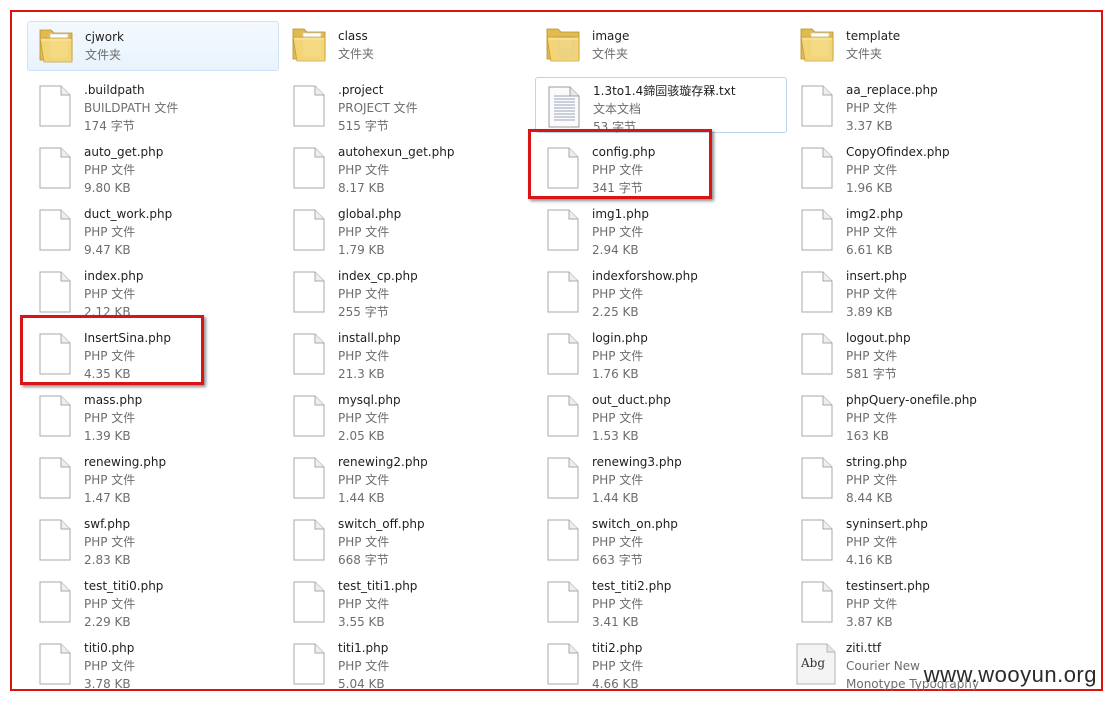 This screenshot has width=1117, height=705. I want to click on file-type: 文本文档, so click(617, 109).